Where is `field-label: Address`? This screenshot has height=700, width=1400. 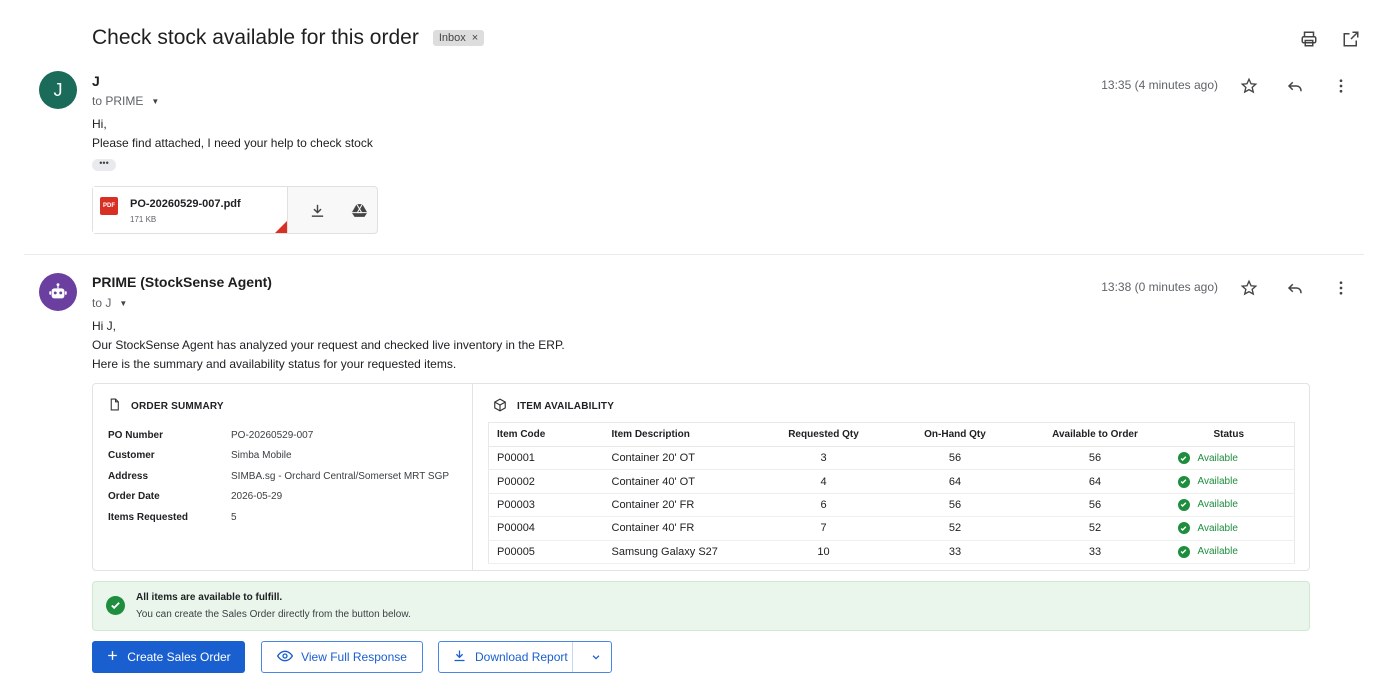 field-label: Address is located at coordinates (128, 476).